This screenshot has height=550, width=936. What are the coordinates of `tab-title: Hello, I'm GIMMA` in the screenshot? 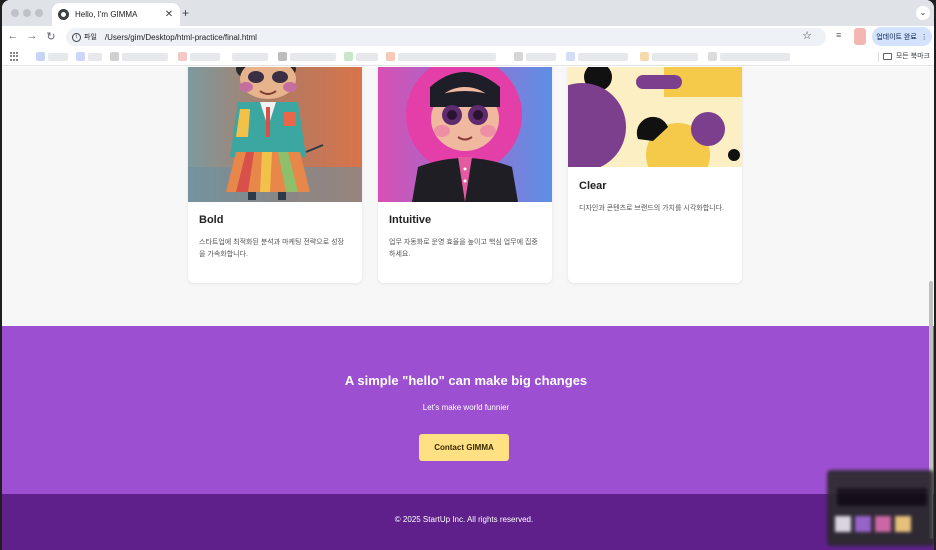 It's located at (106, 14).